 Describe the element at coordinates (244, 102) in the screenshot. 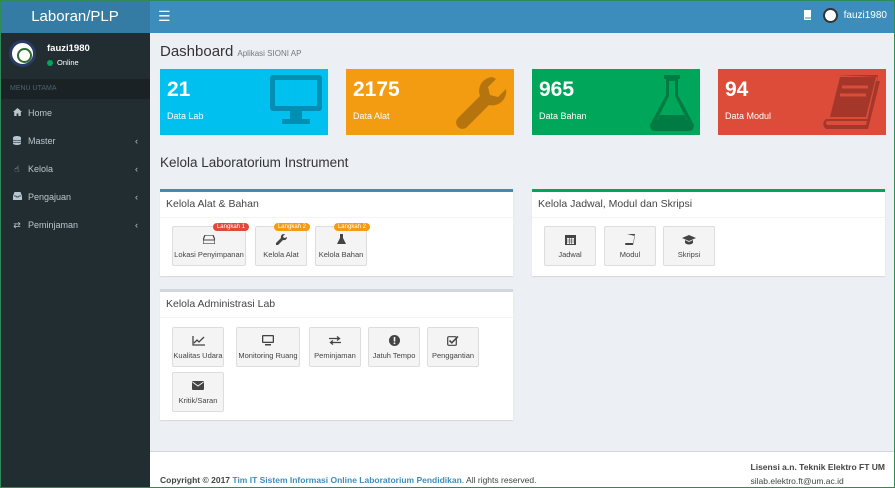

I see `stat-box-lab: 21 Data Lab` at that location.